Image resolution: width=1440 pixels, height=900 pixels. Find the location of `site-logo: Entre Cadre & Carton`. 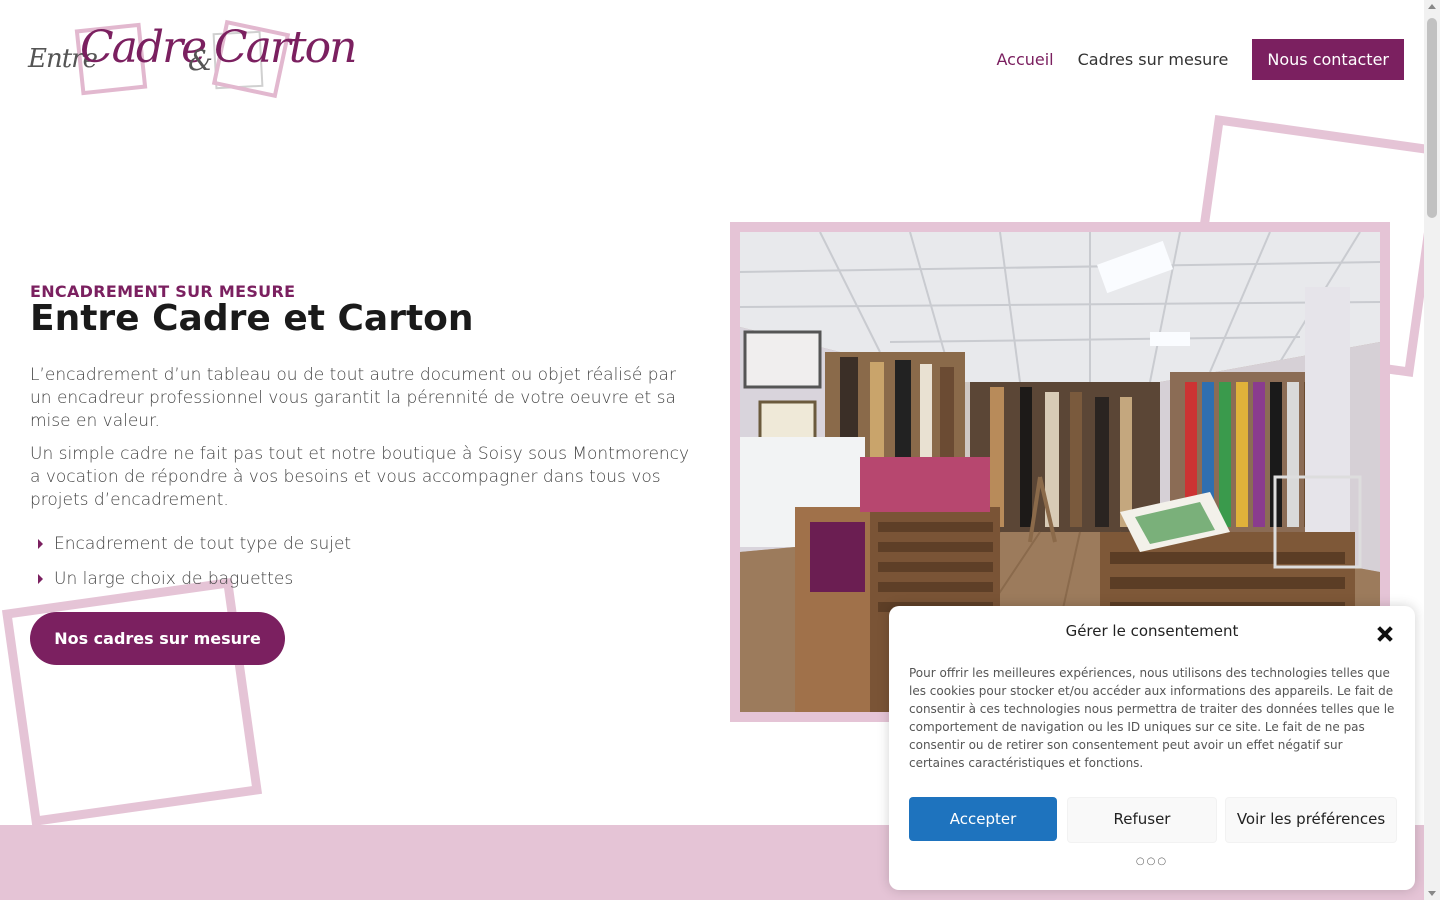

site-logo: Entre Cadre & Carton is located at coordinates (192, 59).